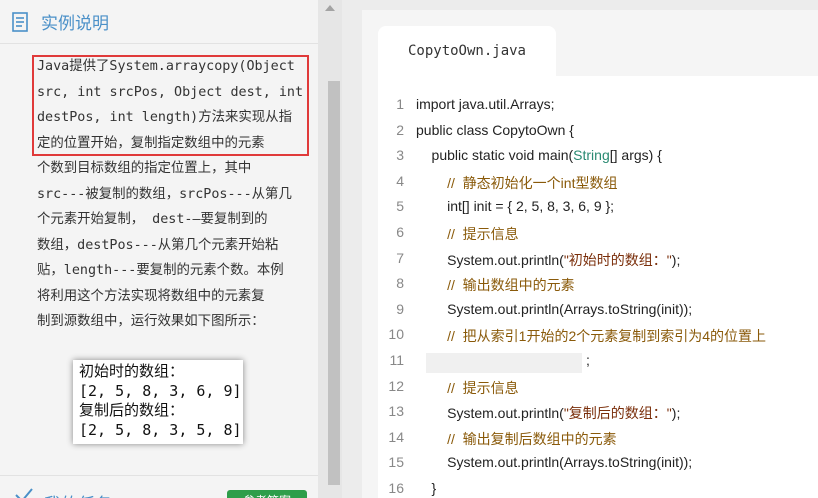 The width and height of the screenshot is (818, 498). Describe the element at coordinates (617, 413) in the screenshot. I see `code-token: "复制后的数组："` at that location.